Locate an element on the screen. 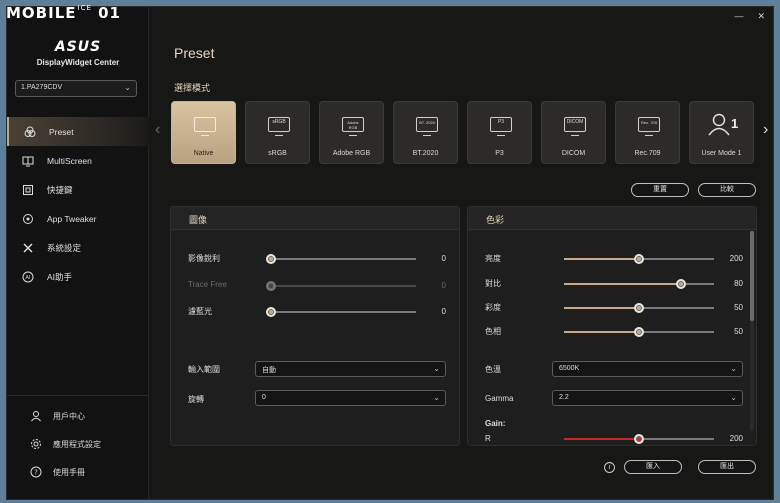 This screenshot has height=503, width=780. mode-adobe-rgb: Adobe RGB Adobe RGB is located at coordinates (351, 132).